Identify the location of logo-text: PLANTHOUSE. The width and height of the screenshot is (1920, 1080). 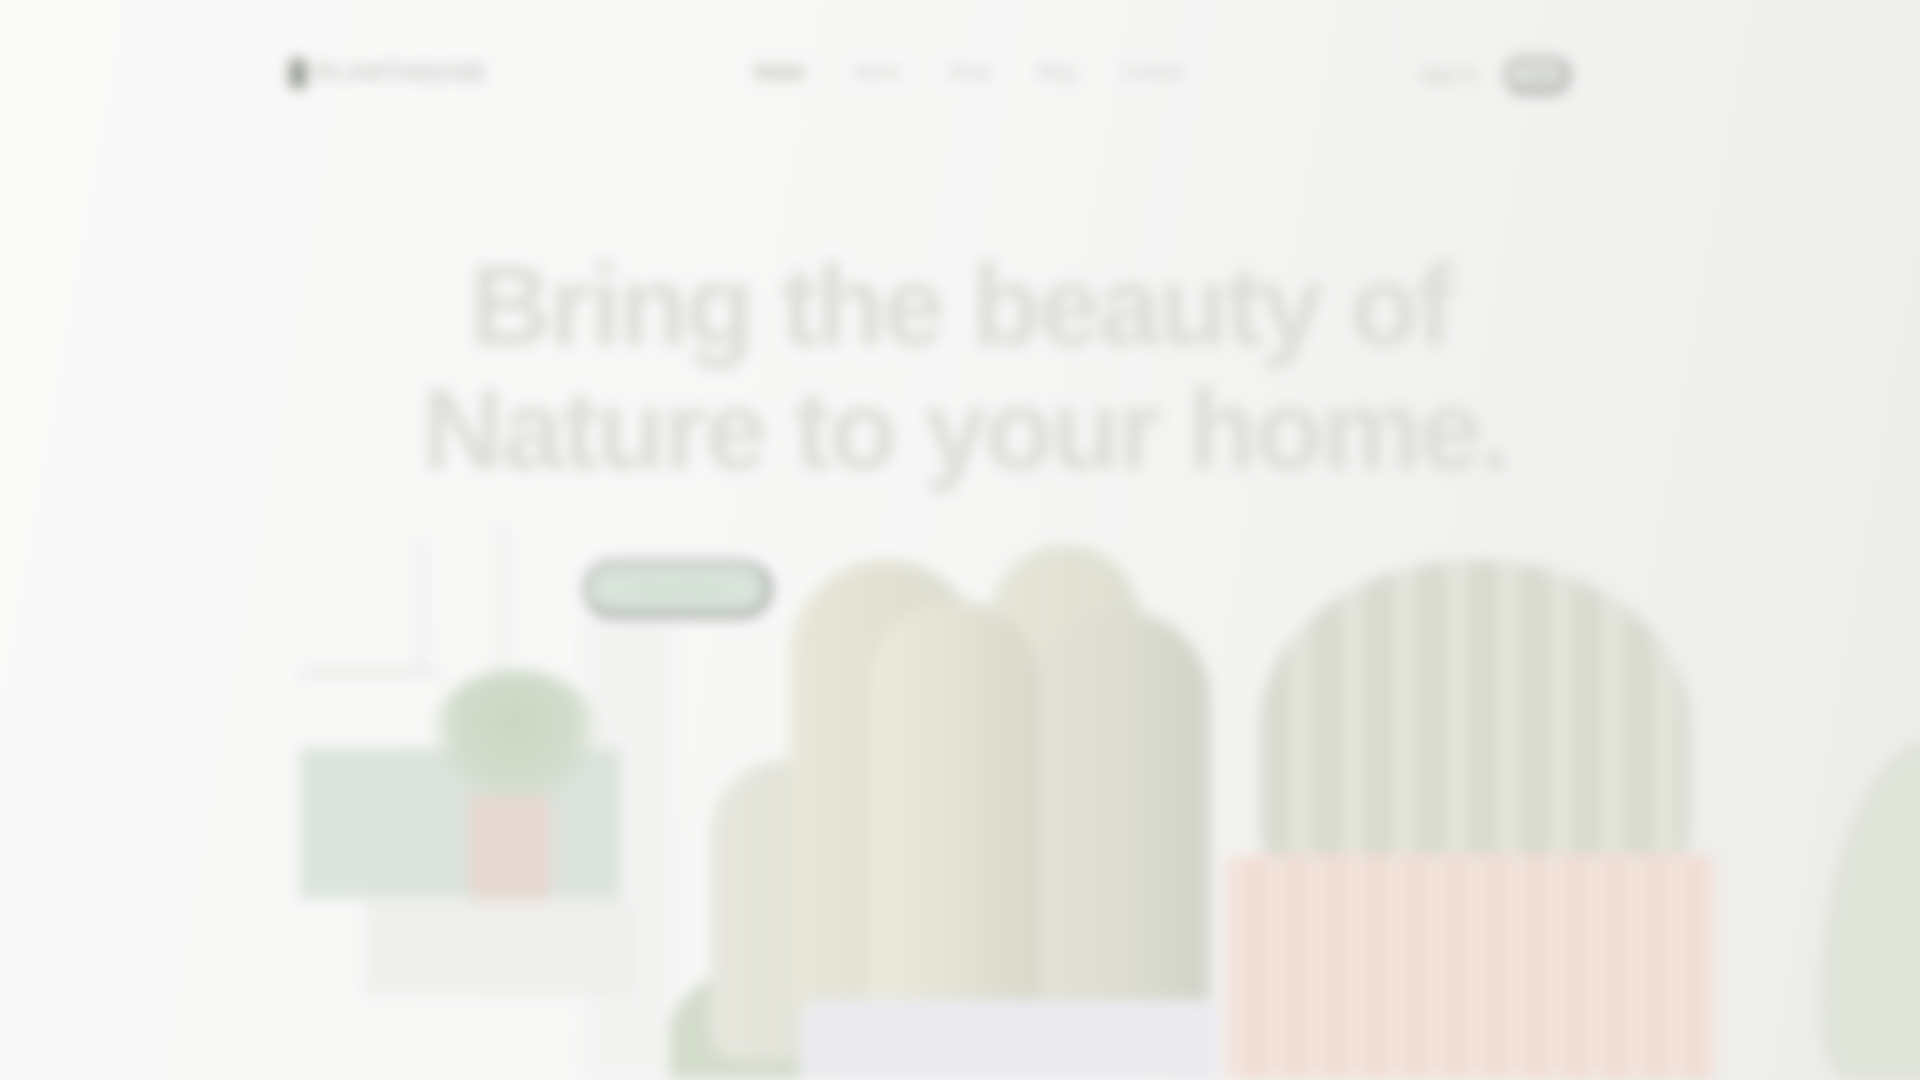
(402, 72).